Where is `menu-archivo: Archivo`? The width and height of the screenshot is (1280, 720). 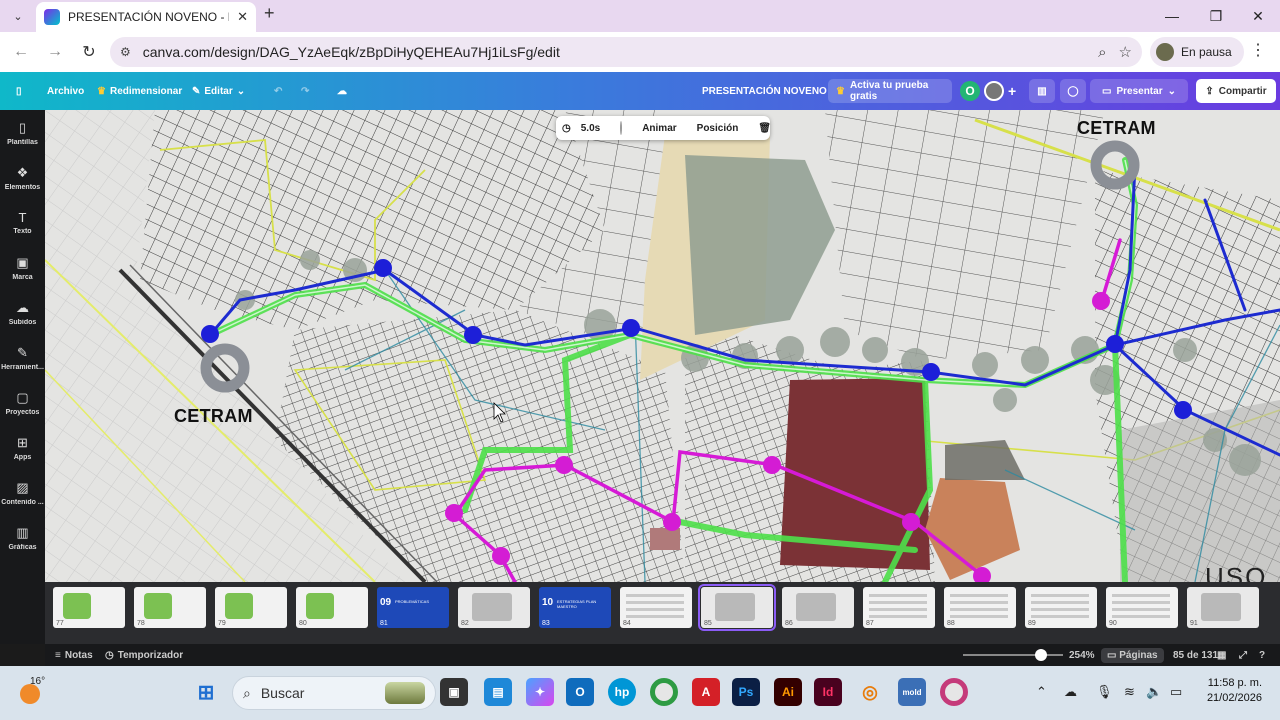 menu-archivo: Archivo is located at coordinates (65, 91).